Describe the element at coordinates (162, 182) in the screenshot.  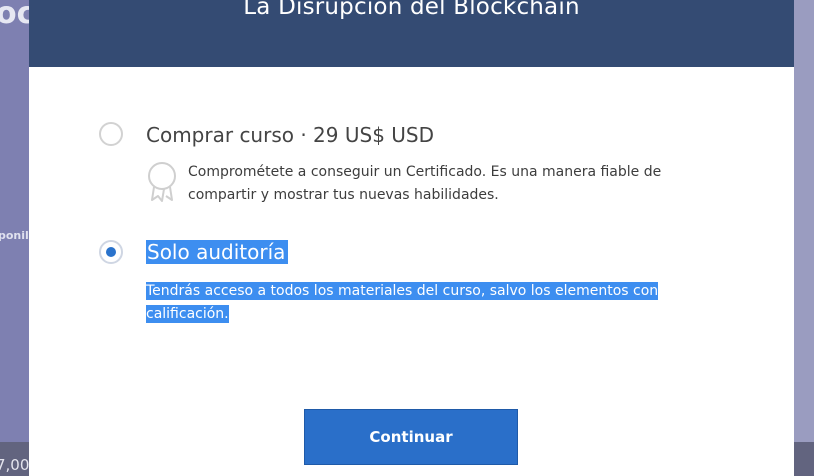
I see `certificate-icon` at that location.